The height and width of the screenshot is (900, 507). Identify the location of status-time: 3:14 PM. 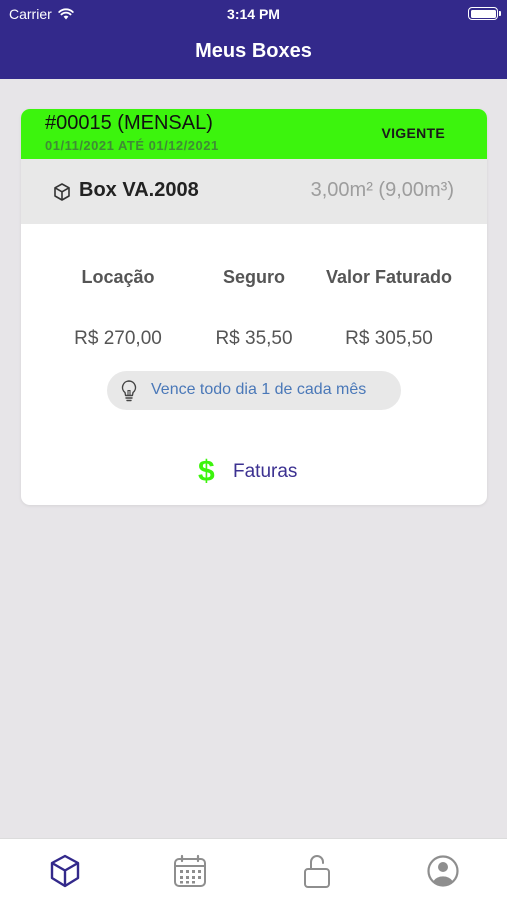
(253, 14).